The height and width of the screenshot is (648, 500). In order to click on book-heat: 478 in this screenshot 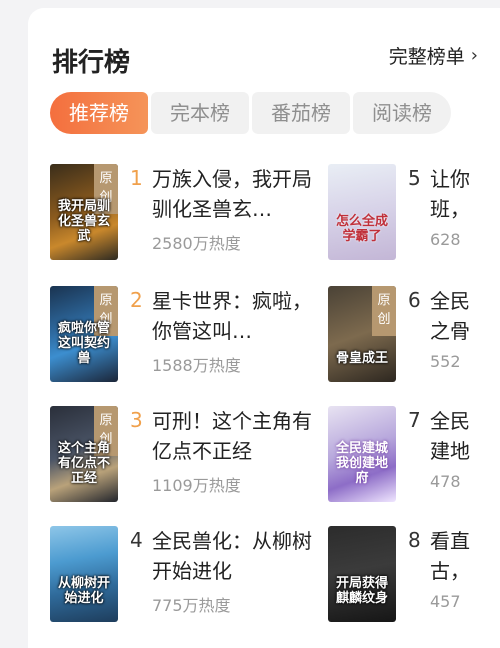, I will do `click(445, 481)`.